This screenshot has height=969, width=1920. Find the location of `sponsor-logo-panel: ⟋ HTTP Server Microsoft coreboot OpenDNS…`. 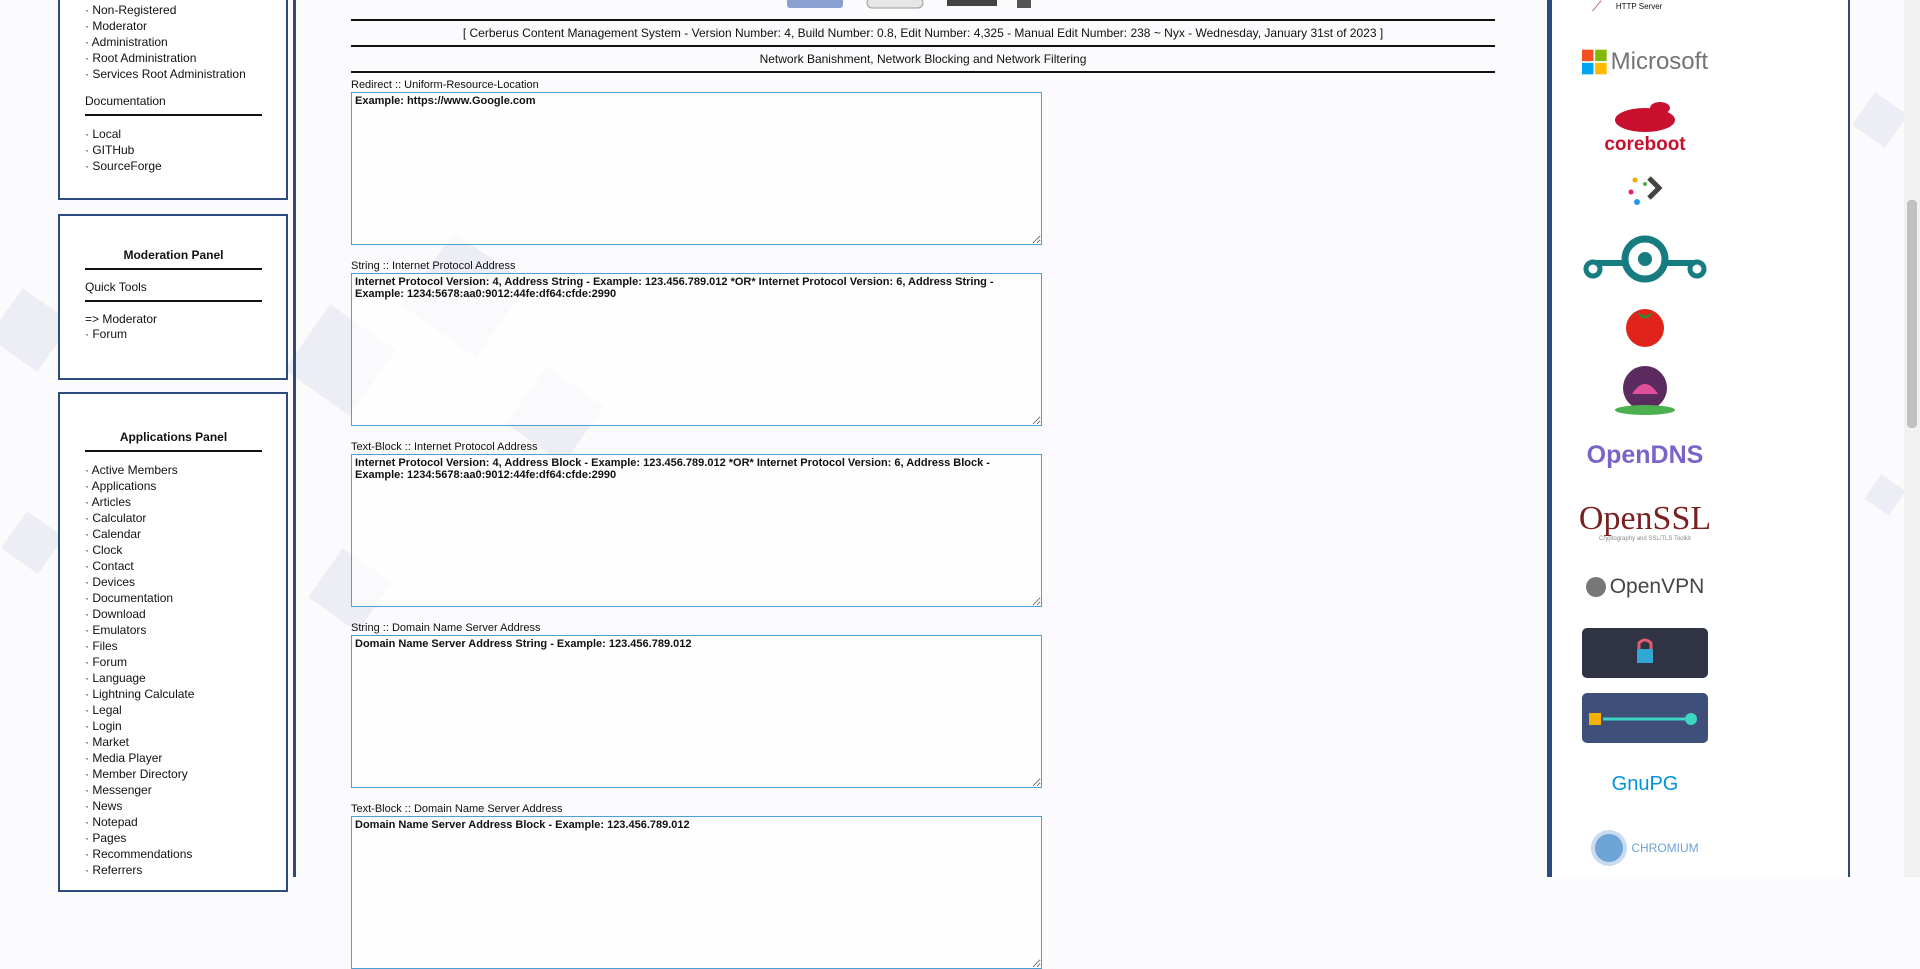

sponsor-logo-panel: ⟋ HTTP Server Microsoft coreboot OpenDNS… is located at coordinates (1700, 438).